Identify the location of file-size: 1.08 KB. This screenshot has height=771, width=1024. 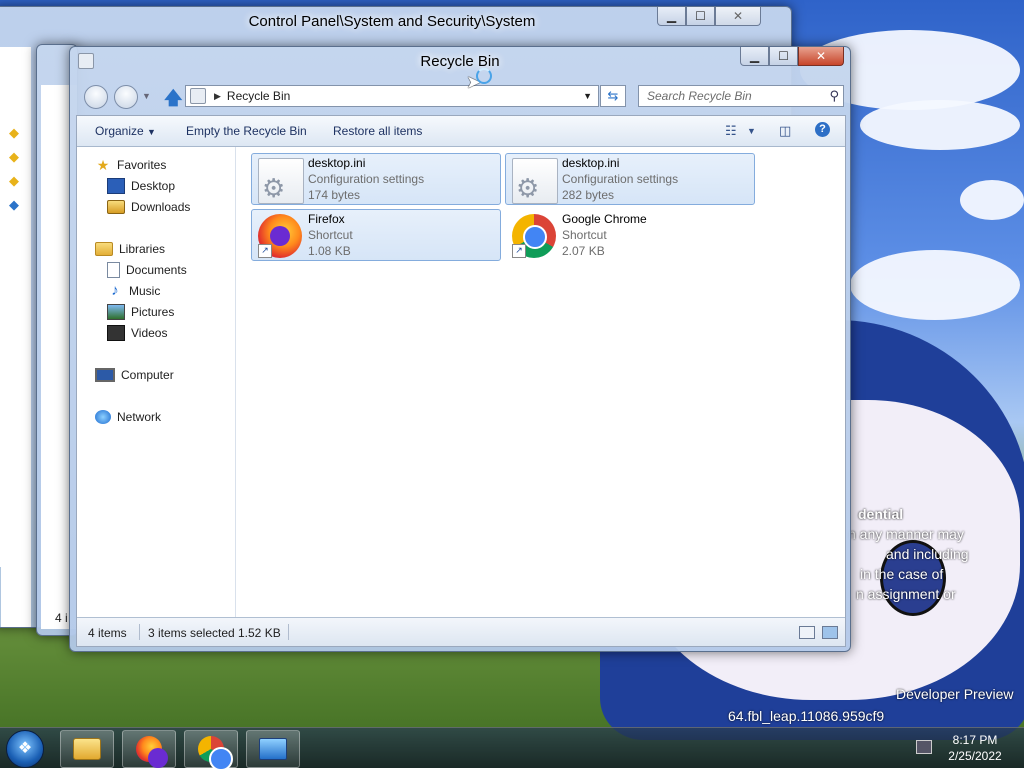
(329, 251).